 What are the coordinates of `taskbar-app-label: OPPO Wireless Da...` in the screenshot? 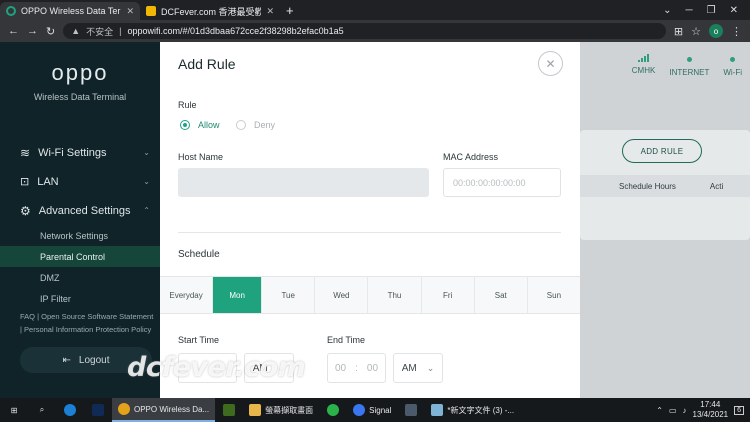 It's located at (172, 409).